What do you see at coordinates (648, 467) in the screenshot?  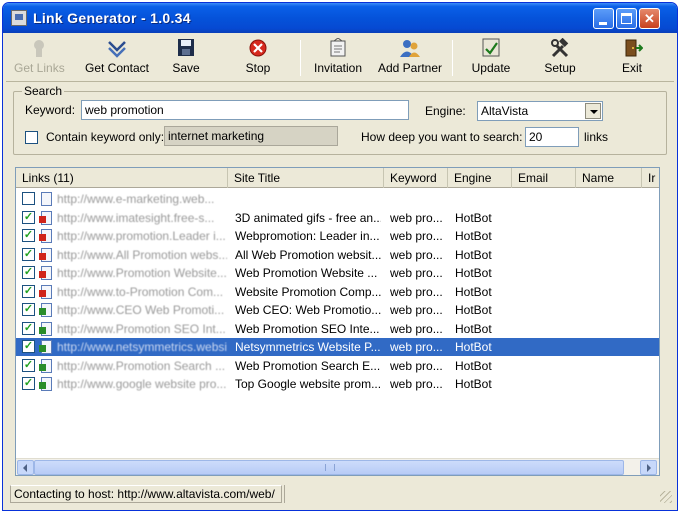 I see `scroll-right-button` at bounding box center [648, 467].